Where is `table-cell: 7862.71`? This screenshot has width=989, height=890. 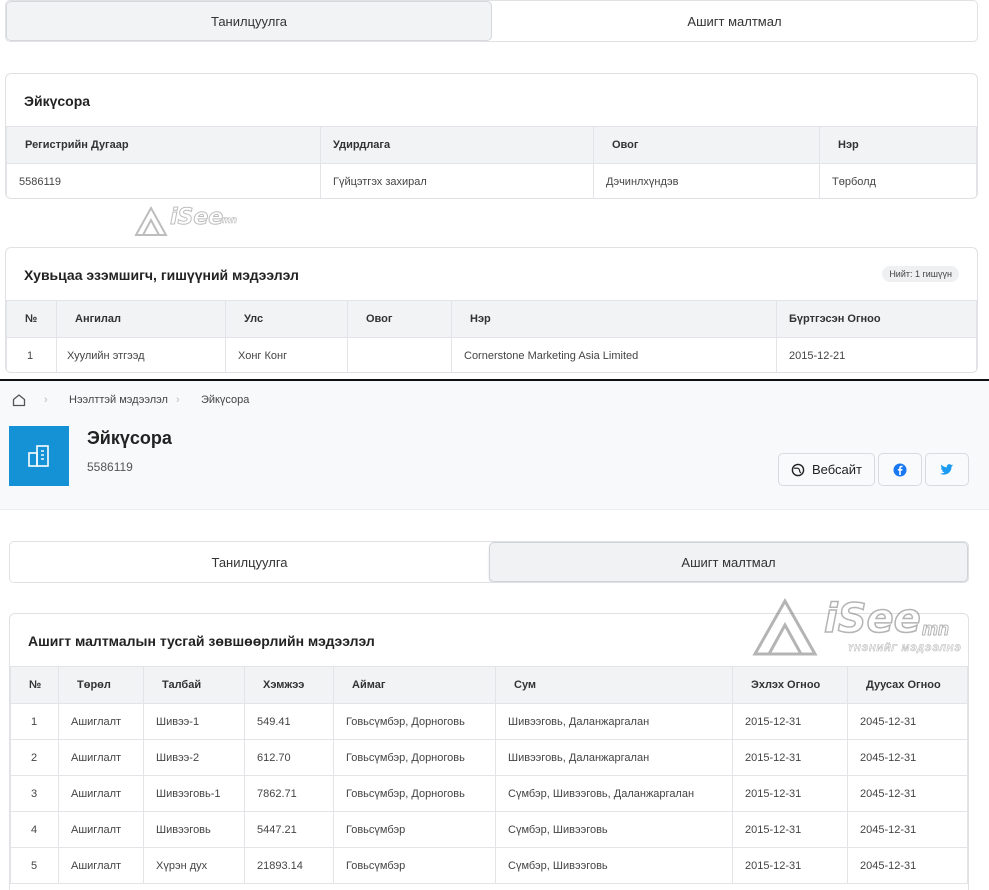 table-cell: 7862.71 is located at coordinates (289, 793).